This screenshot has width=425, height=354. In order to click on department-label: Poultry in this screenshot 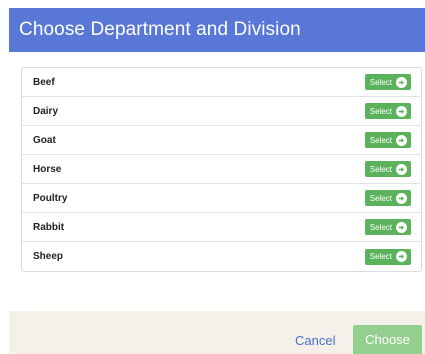, I will do `click(50, 198)`.